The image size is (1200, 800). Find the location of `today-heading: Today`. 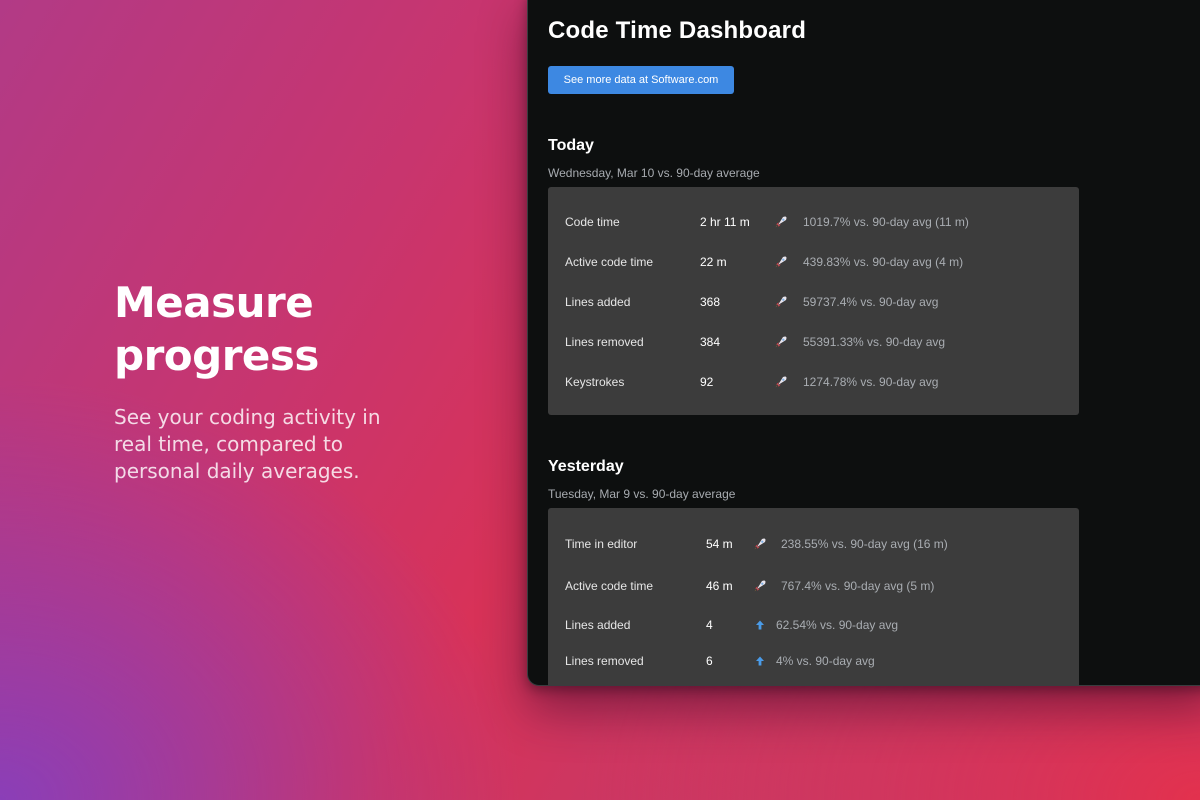

today-heading: Today is located at coordinates (571, 145).